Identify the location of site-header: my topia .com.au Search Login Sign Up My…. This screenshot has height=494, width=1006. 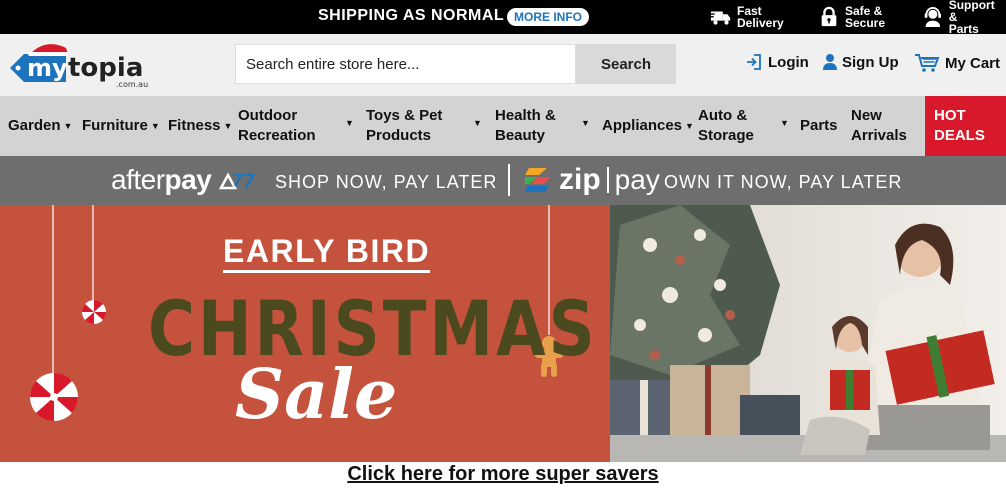
(503, 65).